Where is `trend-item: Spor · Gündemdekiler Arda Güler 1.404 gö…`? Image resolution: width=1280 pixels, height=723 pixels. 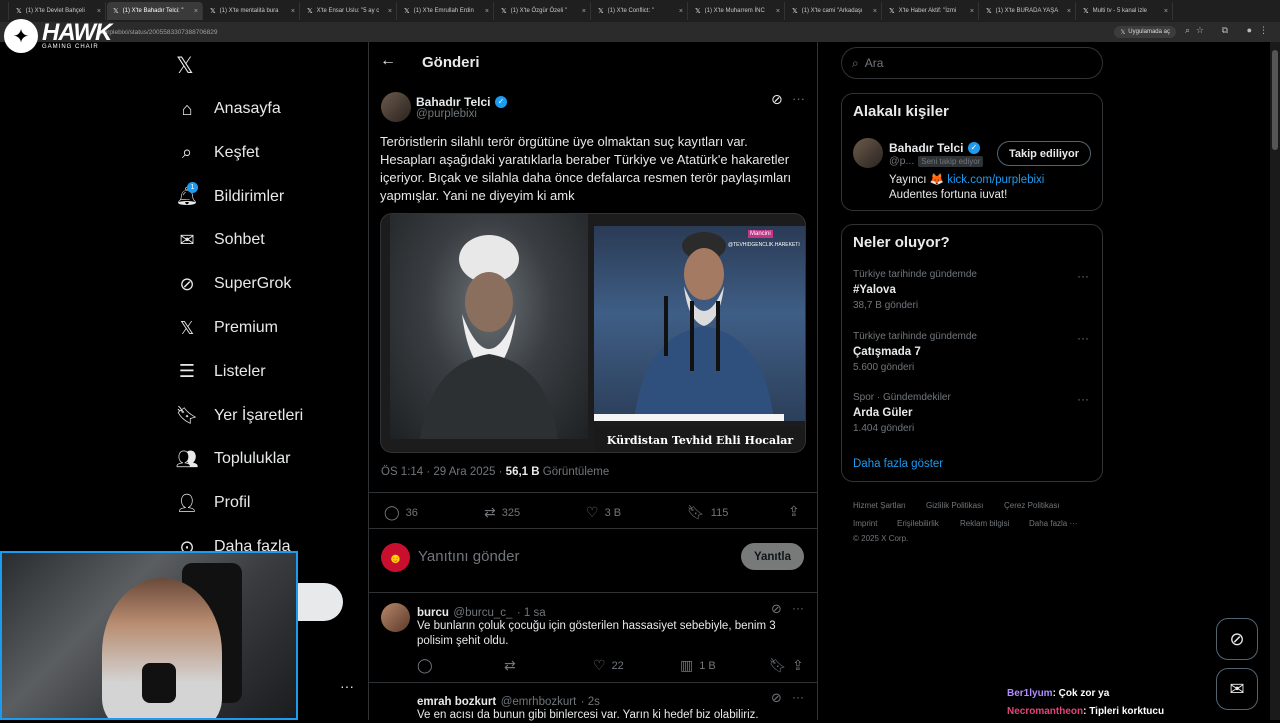
trend-item: Spor · Gündemdekiler Arda Güler 1.404 gö… is located at coordinates (902, 413).